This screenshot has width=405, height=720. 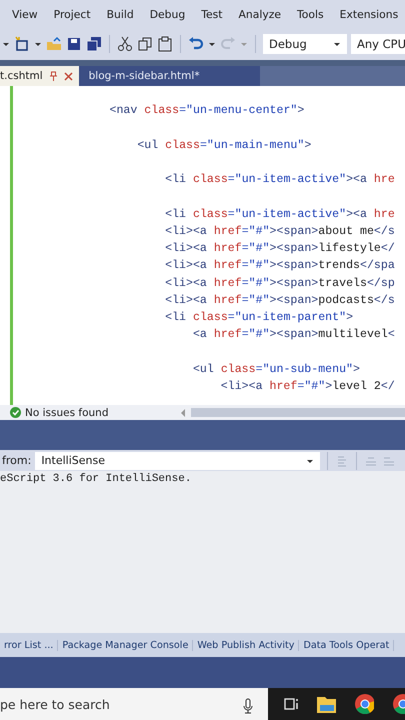 I want to click on menu-item: Analyze, so click(x=260, y=14).